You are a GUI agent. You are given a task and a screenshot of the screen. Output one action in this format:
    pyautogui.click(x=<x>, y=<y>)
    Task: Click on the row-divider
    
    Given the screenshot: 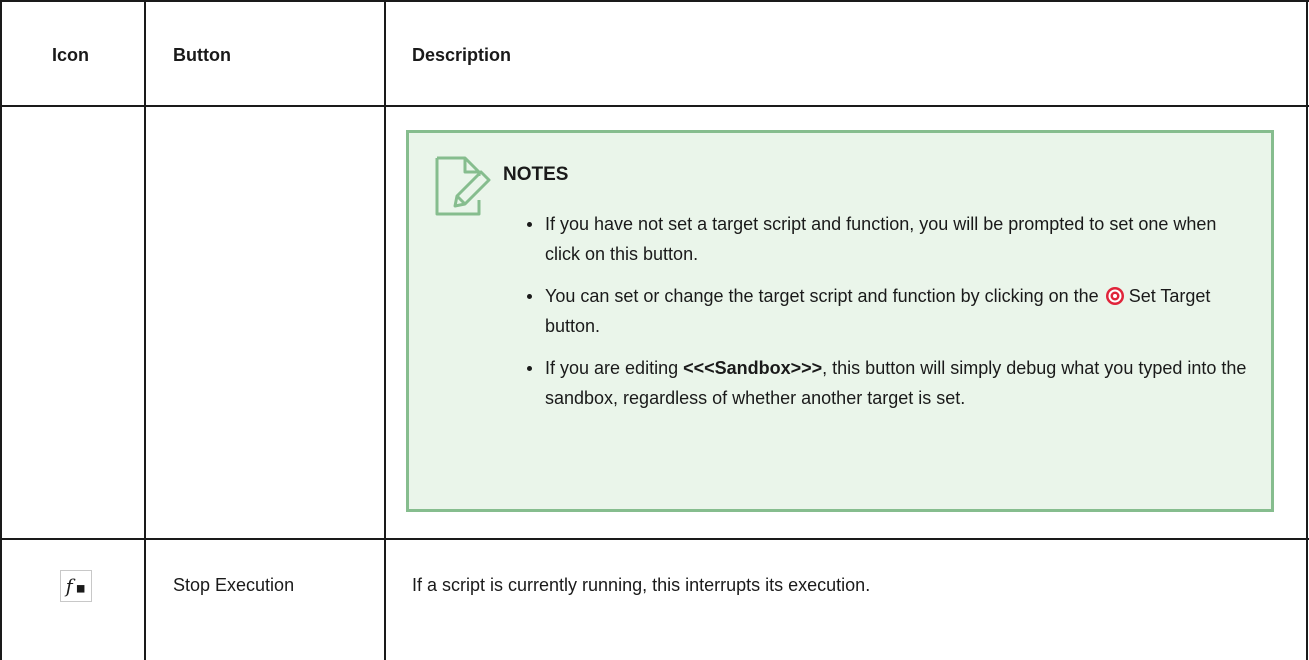 What is the action you would take?
    pyautogui.click(x=654, y=539)
    